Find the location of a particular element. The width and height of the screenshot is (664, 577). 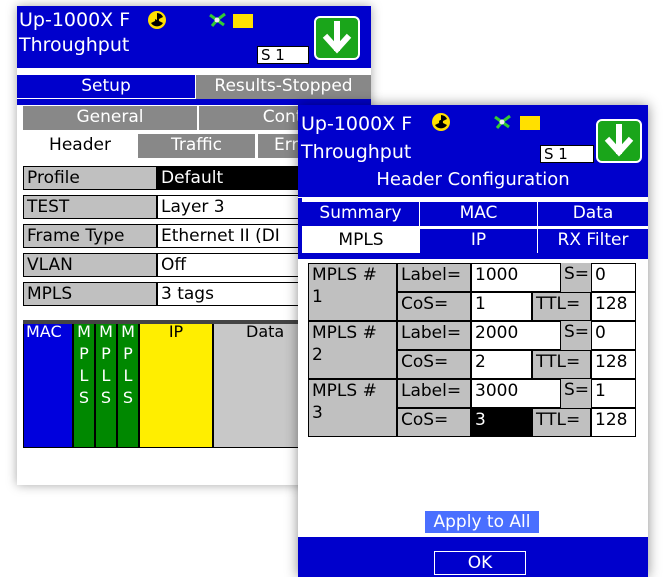

tab-setup: Setup is located at coordinates (106, 87).